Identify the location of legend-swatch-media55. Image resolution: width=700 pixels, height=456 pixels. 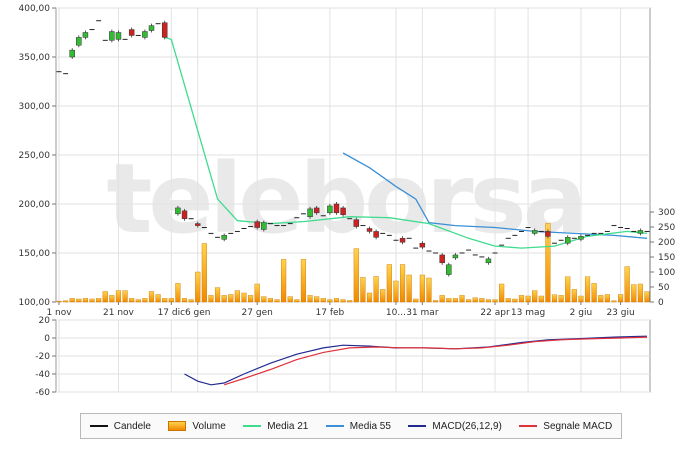
(334, 426).